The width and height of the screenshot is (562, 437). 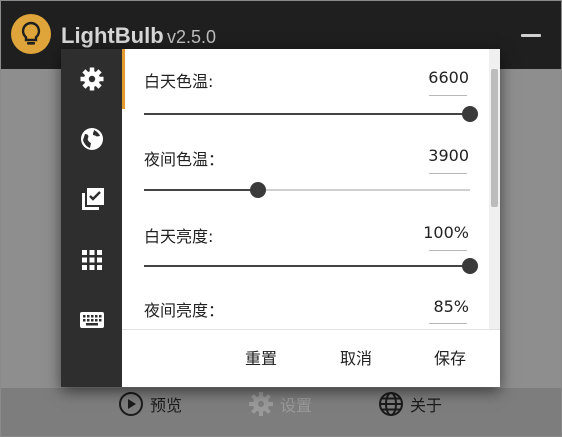 What do you see at coordinates (179, 236) in the screenshot?
I see `day-brightness-label: 白天亮度:` at bounding box center [179, 236].